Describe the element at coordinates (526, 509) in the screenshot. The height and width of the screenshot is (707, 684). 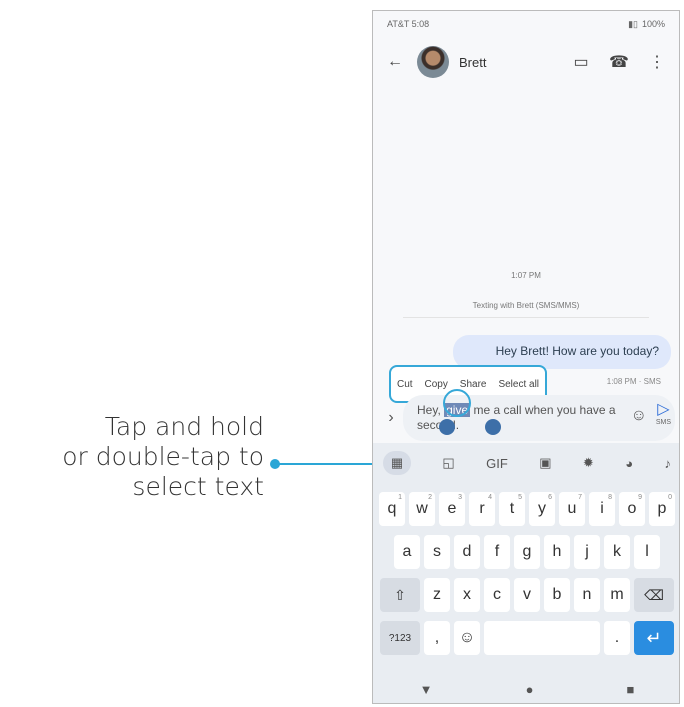
I see `key-row-1: q1 w2 e3 r4 t5 y6 u7 i8 o9 p0` at that location.